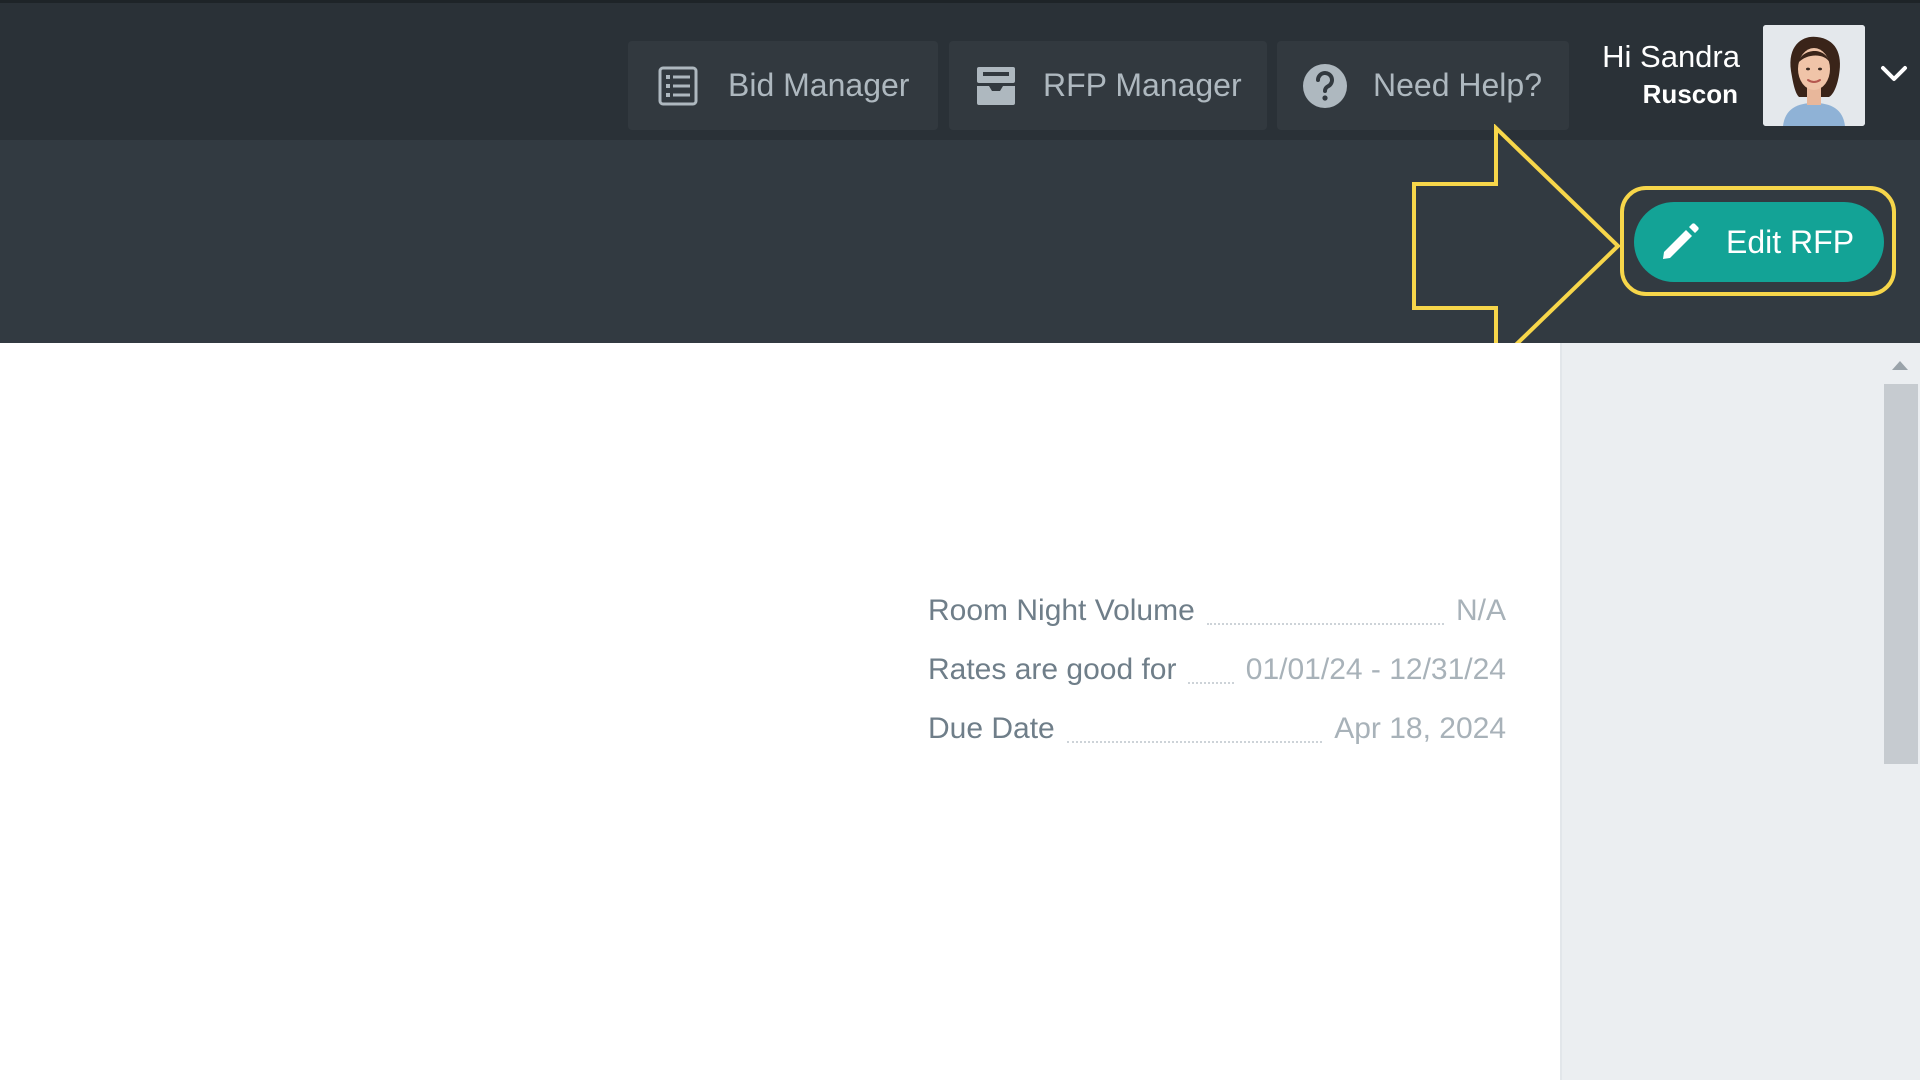  I want to click on edit-rfp-label: Edit RFP, so click(1790, 241).